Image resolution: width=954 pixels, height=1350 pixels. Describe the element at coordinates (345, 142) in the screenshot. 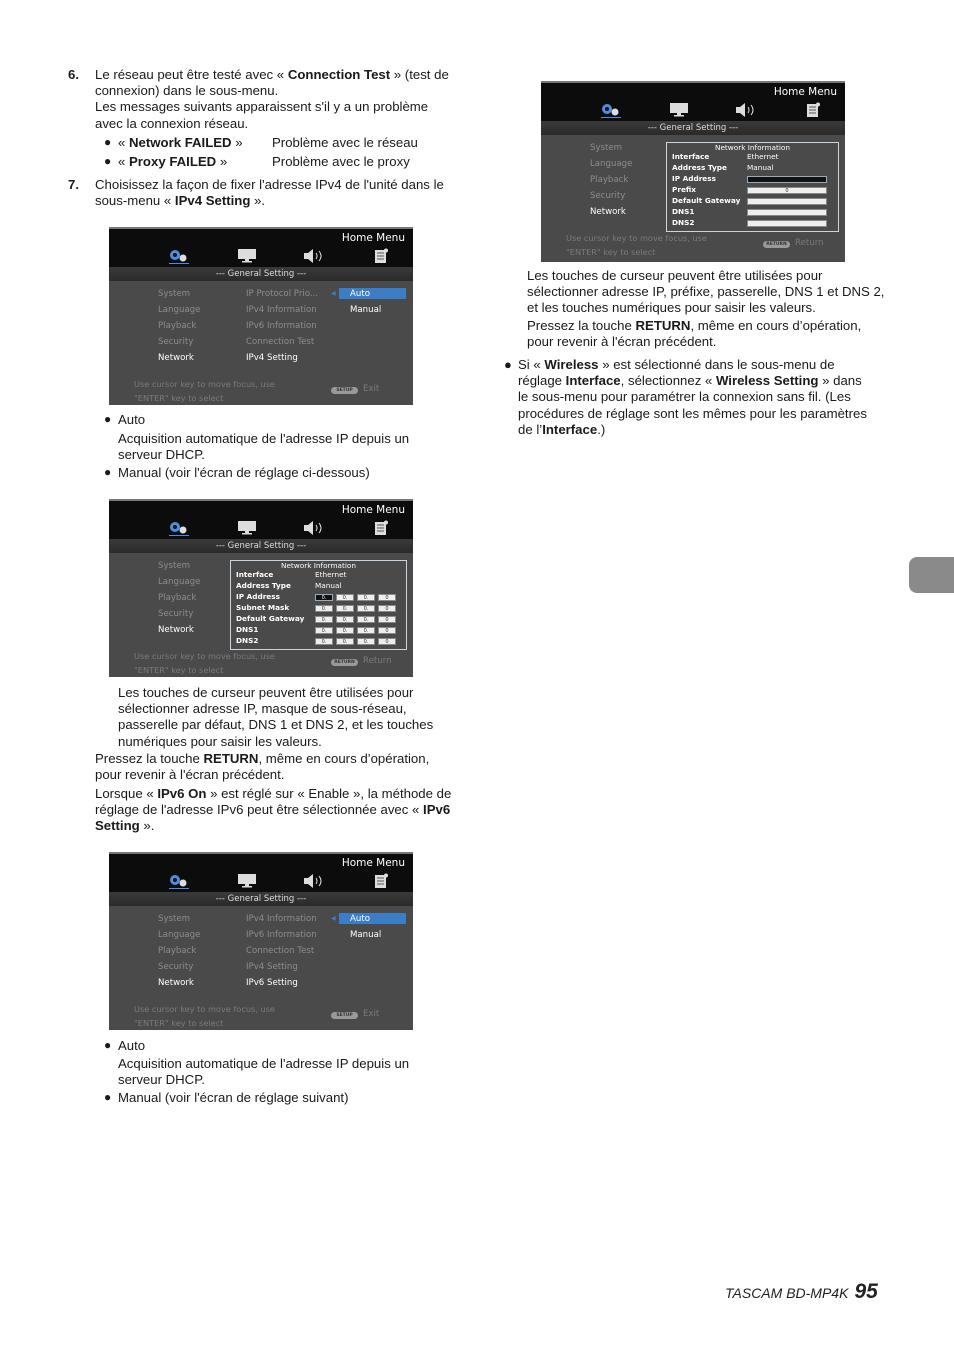

I see `network-failed-desc: Problème avec le réseau` at that location.